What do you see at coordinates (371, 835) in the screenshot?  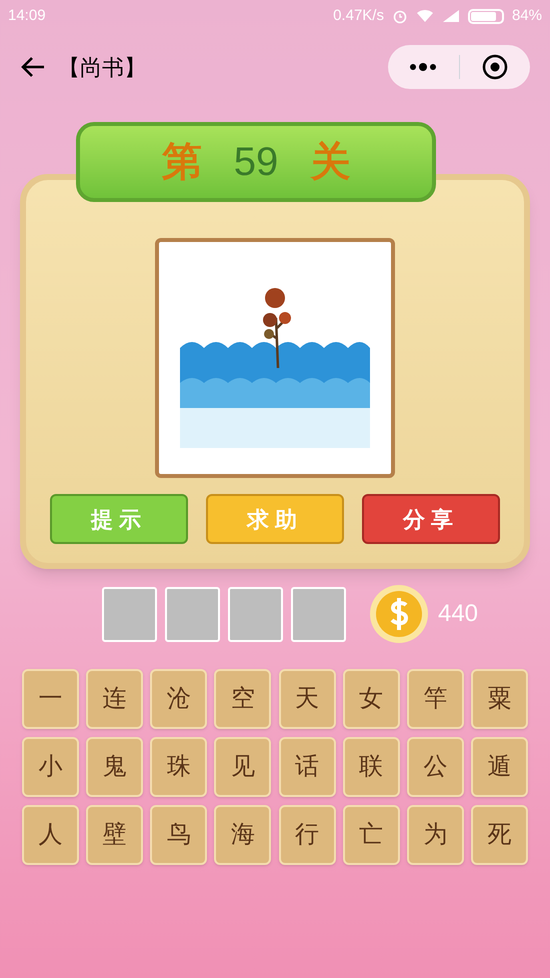 I see `character-tile: 亡` at bounding box center [371, 835].